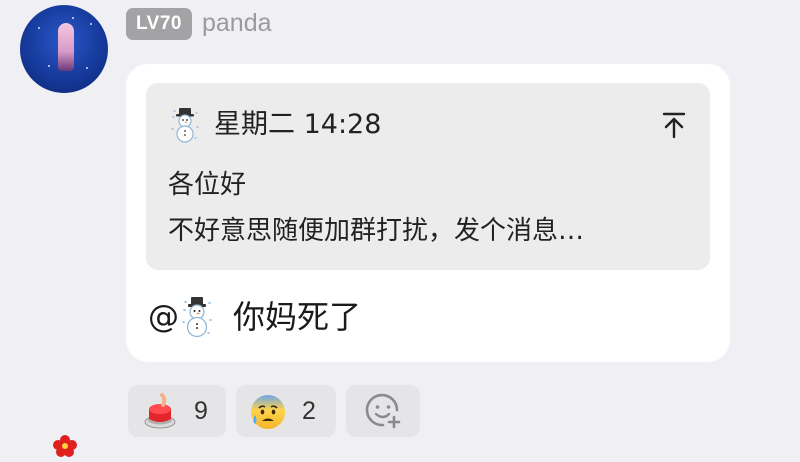 The width and height of the screenshot is (800, 462). I want to click on flower-icon, so click(65, 446).